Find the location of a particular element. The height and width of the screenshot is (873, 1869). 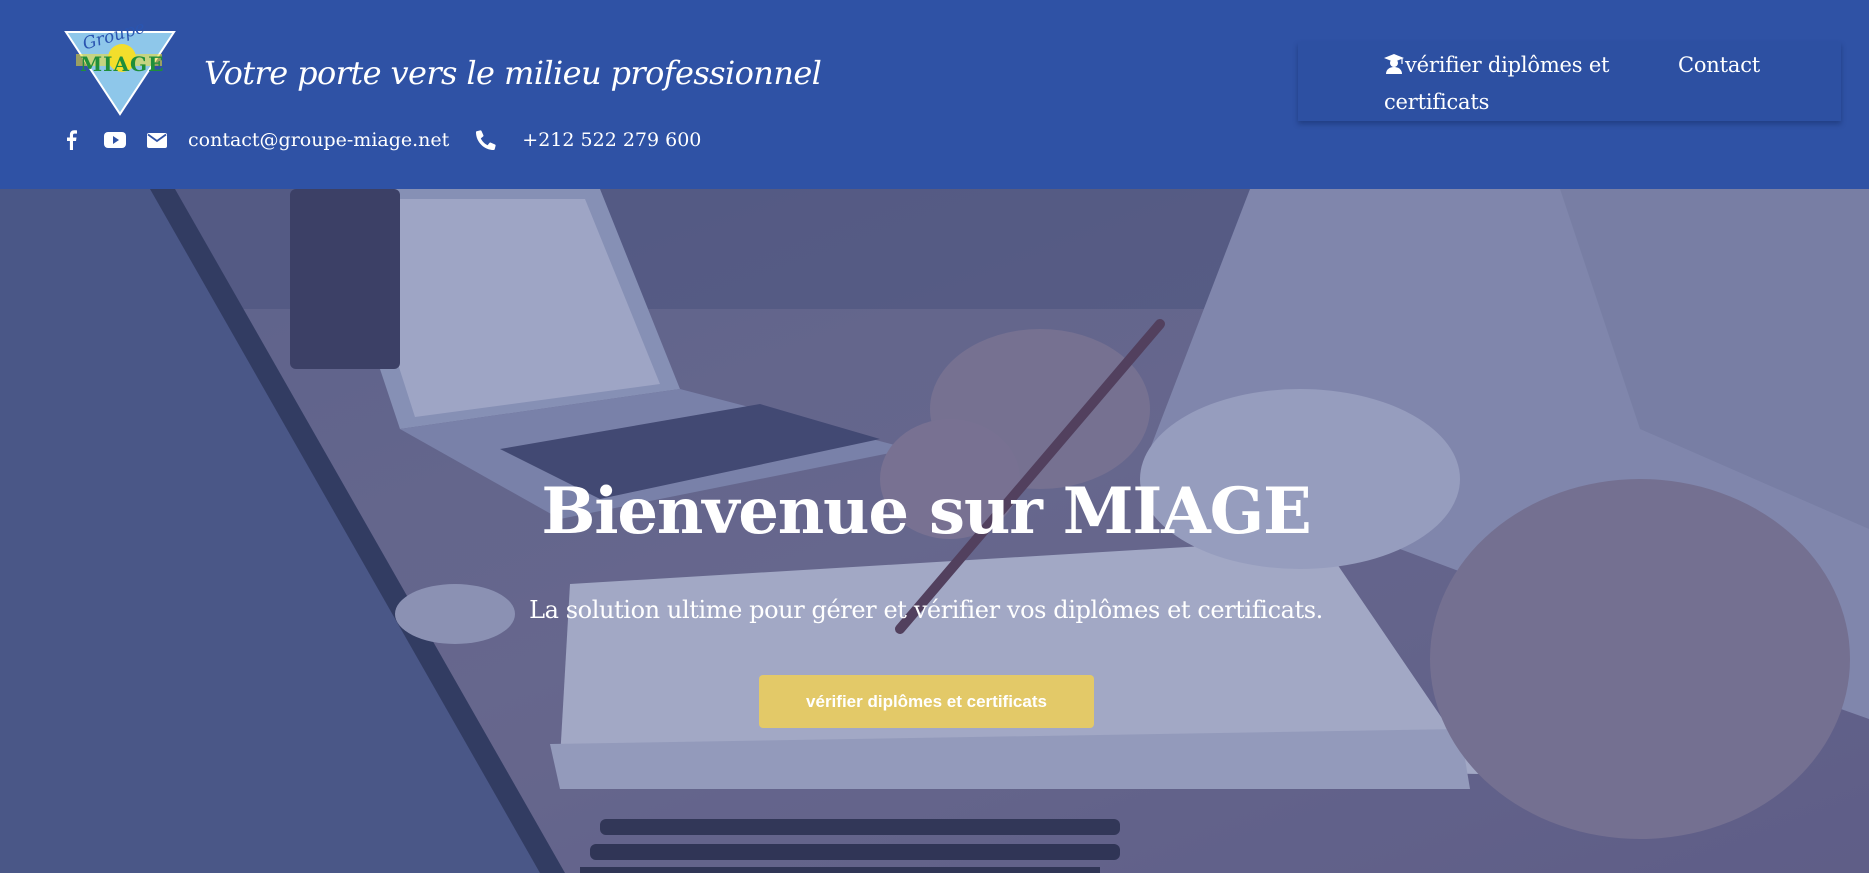

email-link: contact@groupe-miage.net is located at coordinates (318, 140).